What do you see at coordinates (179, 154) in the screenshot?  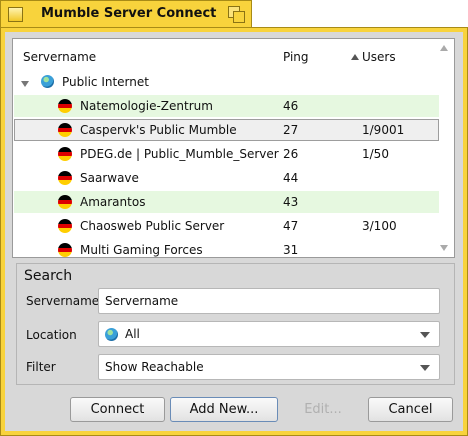 I see `server-name: PDEG.de | Public_Mumble_Server` at bounding box center [179, 154].